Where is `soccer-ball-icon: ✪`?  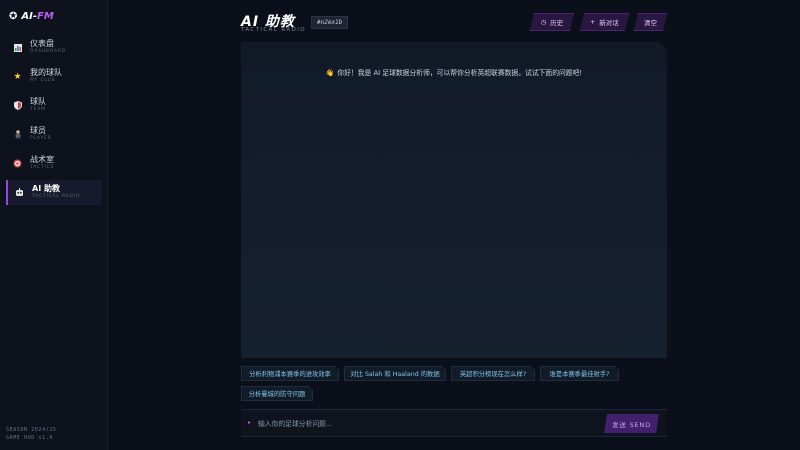 soccer-ball-icon: ✪ is located at coordinates (13, 16).